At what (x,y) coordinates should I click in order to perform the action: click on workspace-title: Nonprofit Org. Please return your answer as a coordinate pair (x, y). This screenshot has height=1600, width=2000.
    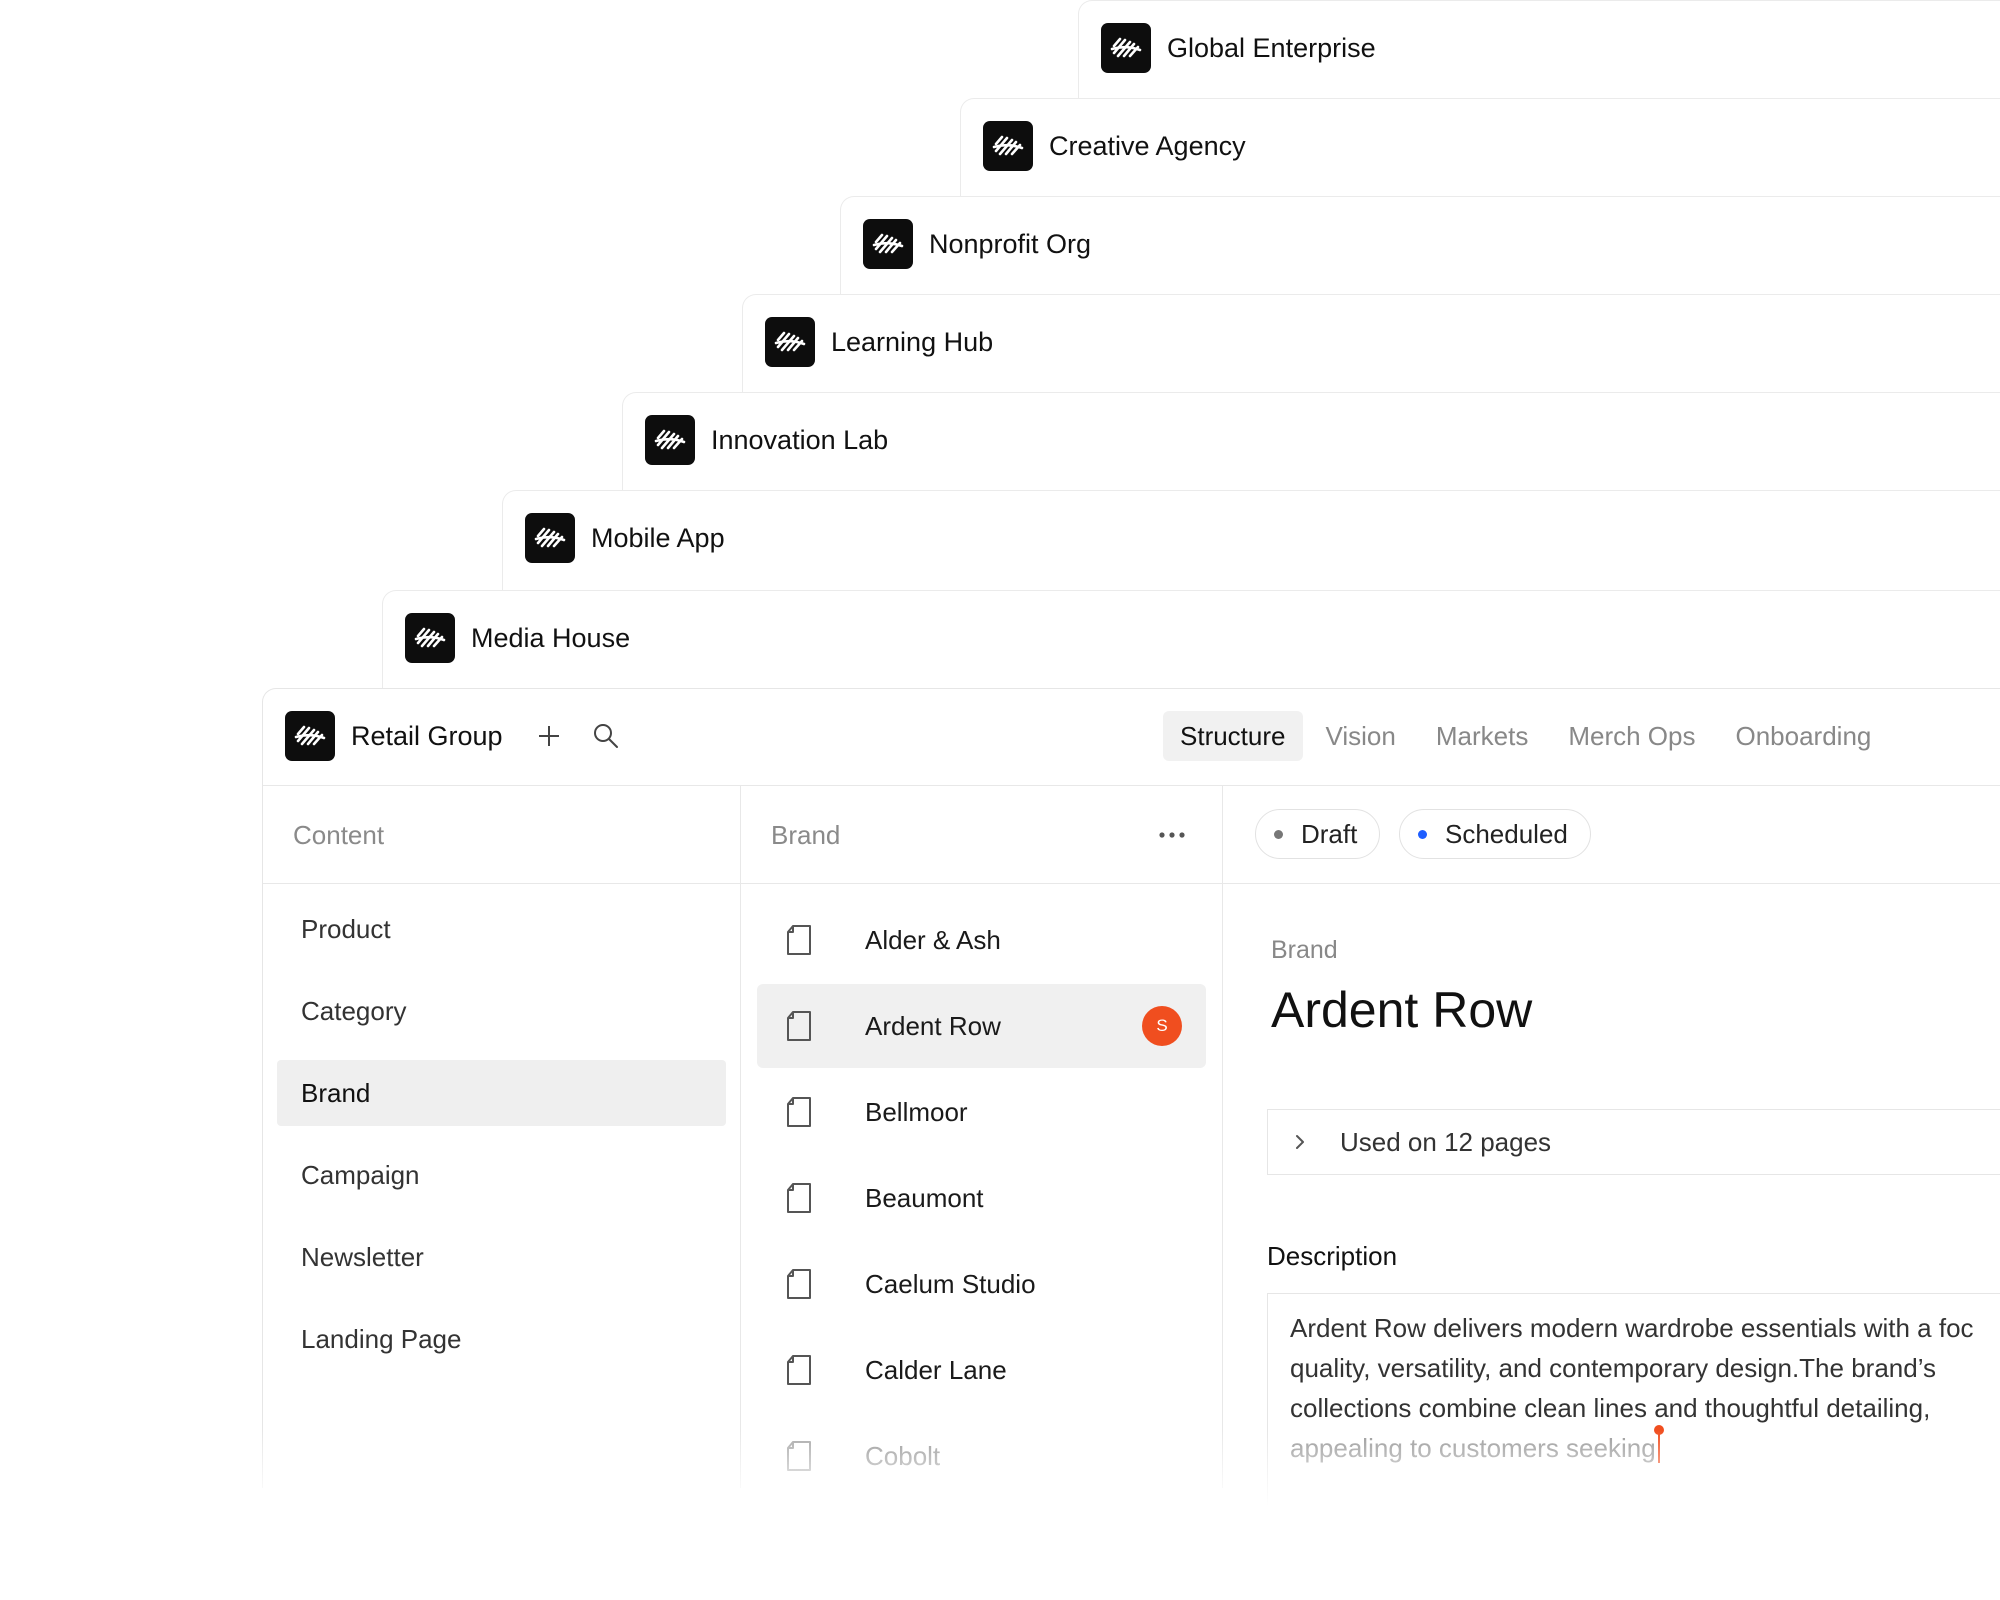
    Looking at the image, I should click on (1010, 244).